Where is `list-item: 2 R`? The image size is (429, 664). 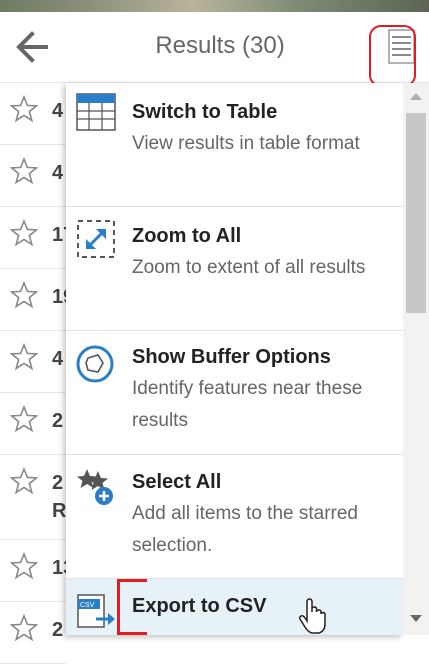
list-item: 2 R is located at coordinates (33, 497).